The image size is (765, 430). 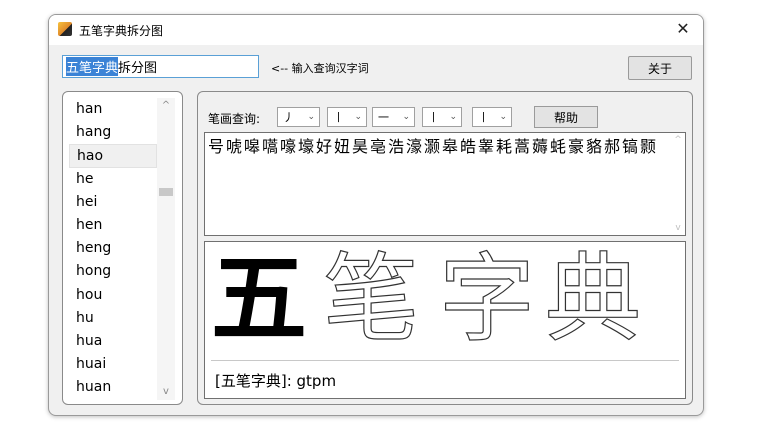 What do you see at coordinates (113, 179) in the screenshot?
I see `pinyin-item: he` at bounding box center [113, 179].